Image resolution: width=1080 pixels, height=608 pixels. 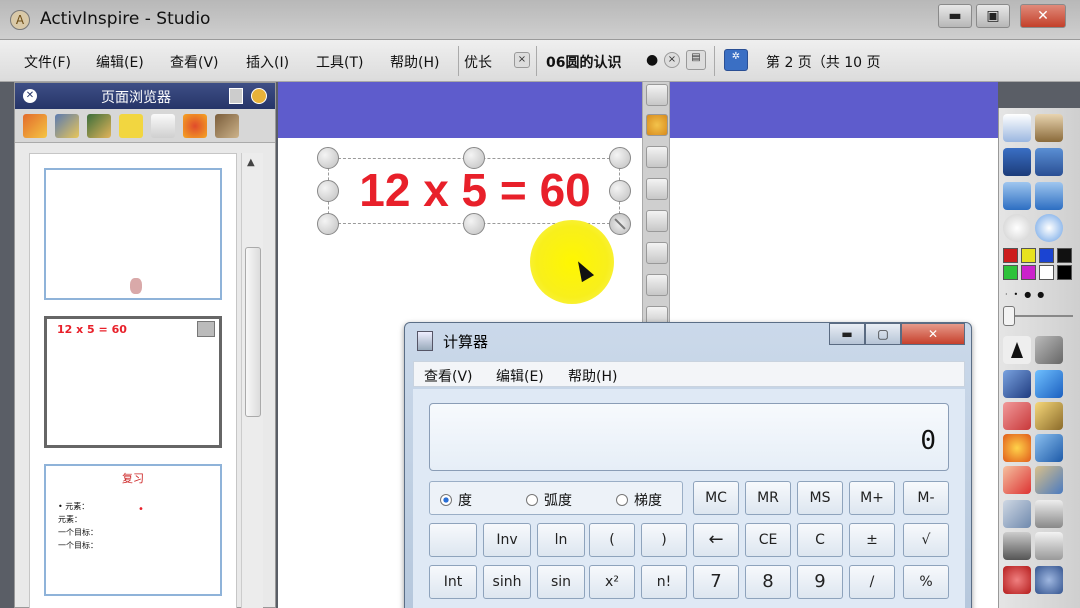 What do you see at coordinates (1049, 228) in the screenshot?
I see `pen-mode-icon` at bounding box center [1049, 228].